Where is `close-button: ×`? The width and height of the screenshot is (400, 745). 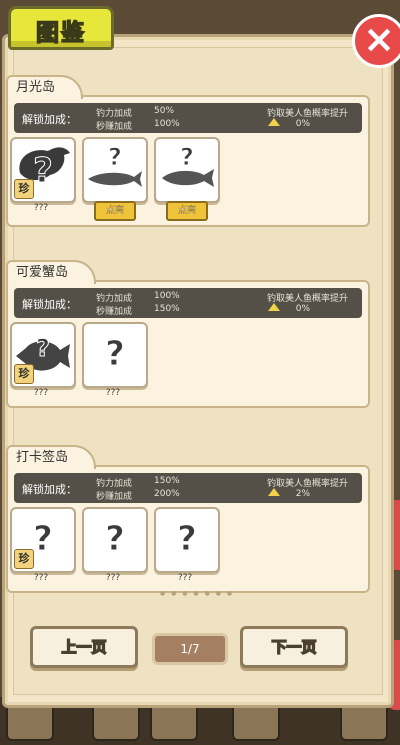
close-button: × is located at coordinates (376, 41).